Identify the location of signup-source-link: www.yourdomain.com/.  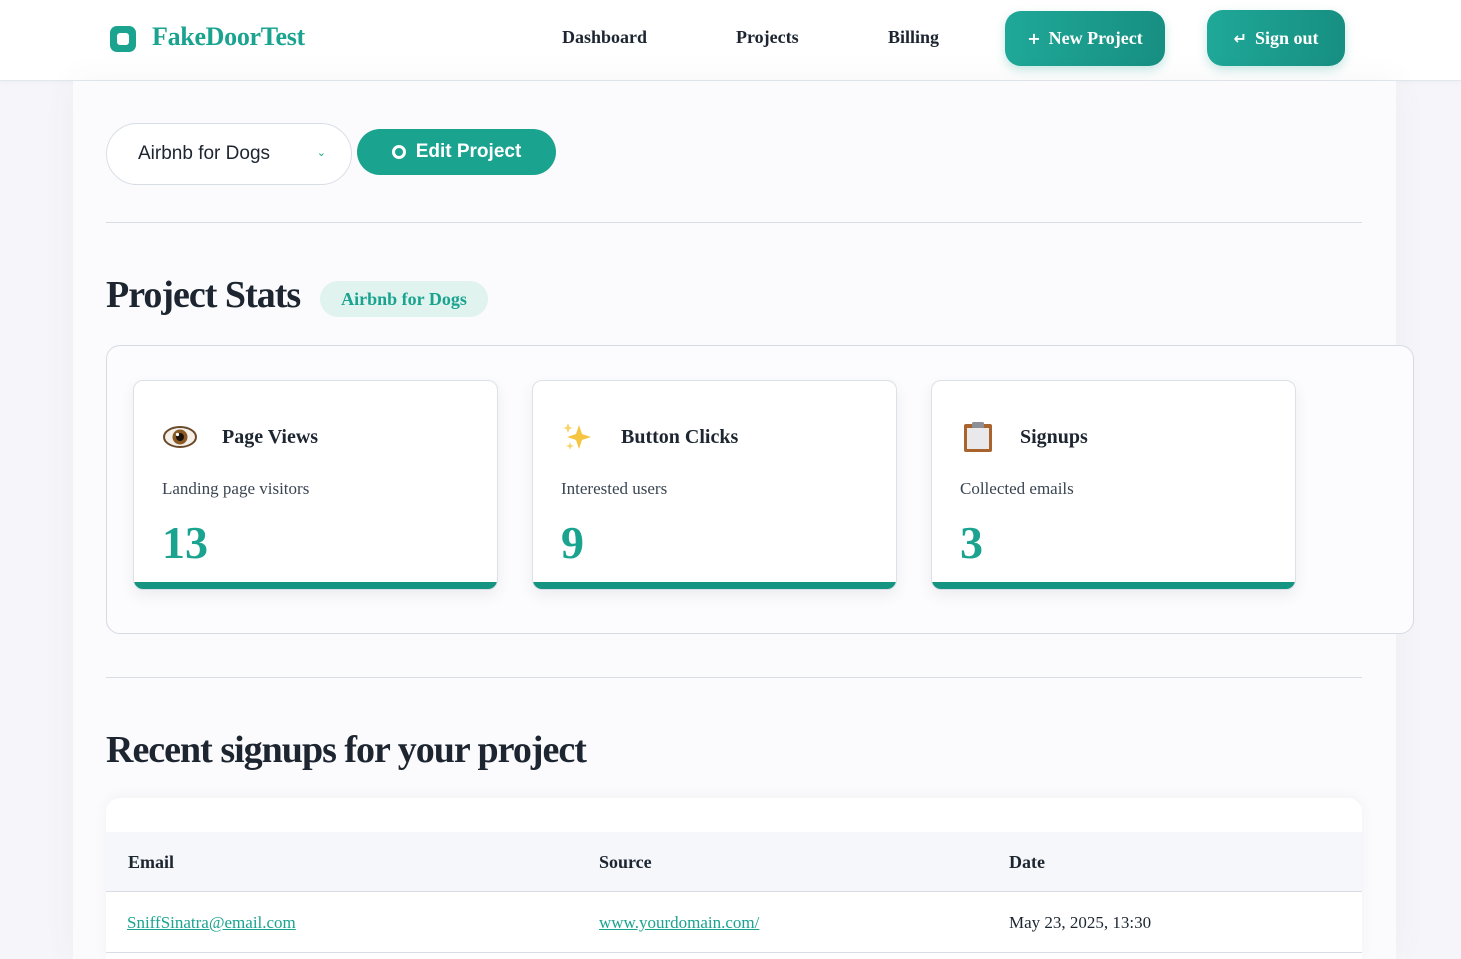
(679, 923).